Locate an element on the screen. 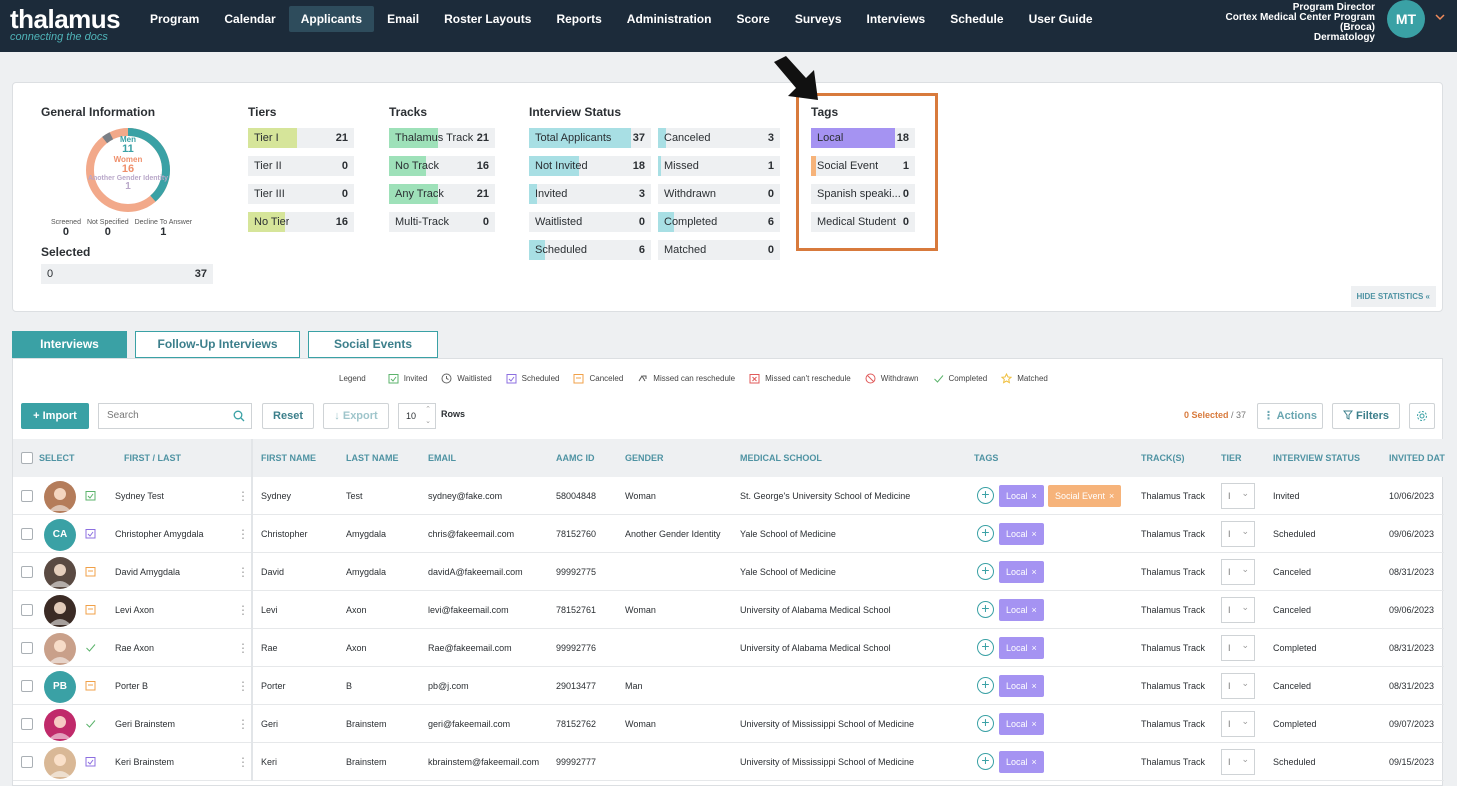  col-first-name: FIRST NAME is located at coordinates (288, 458).